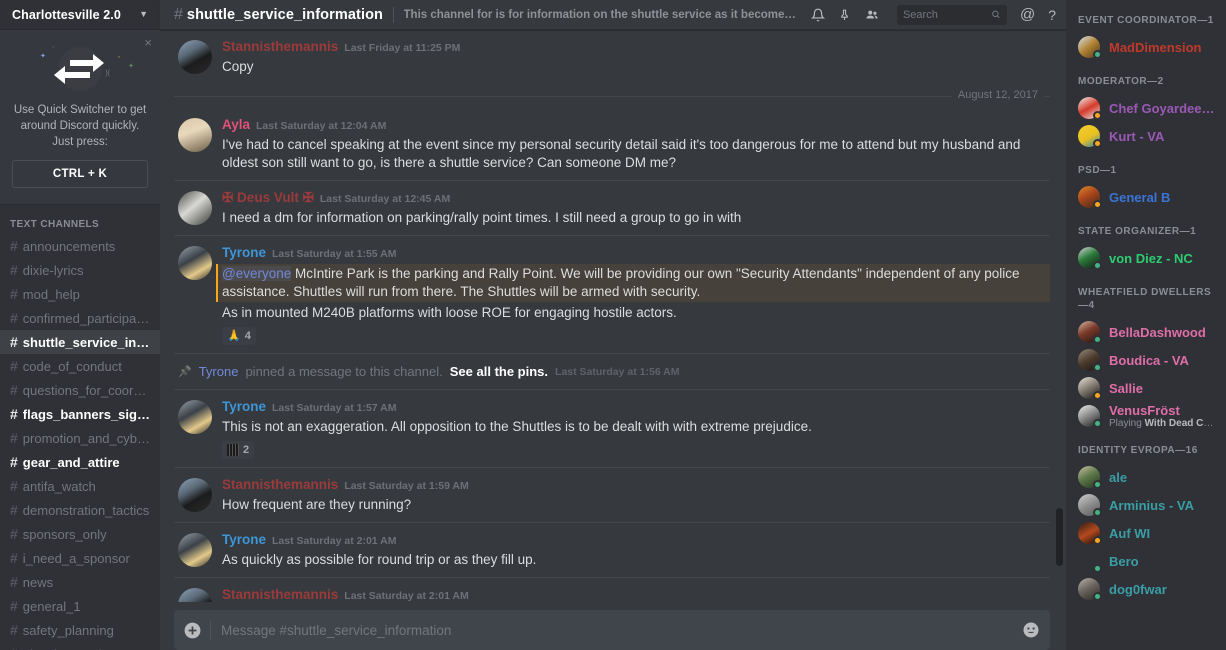 This screenshot has width=1226, height=650. I want to click on sidebar-channel-news: # news, so click(80, 582).